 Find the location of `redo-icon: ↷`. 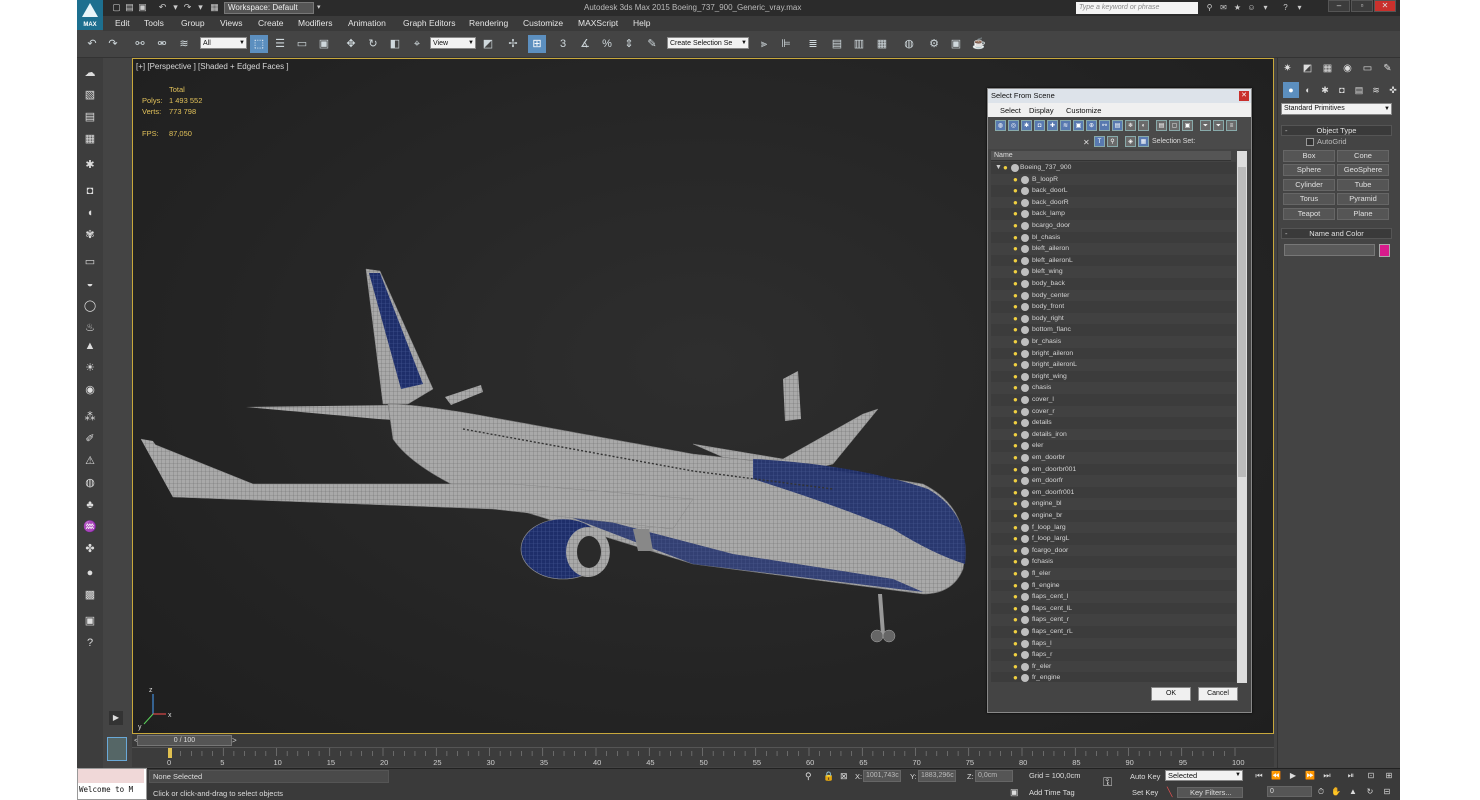

redo-icon: ↷ is located at coordinates (113, 44).